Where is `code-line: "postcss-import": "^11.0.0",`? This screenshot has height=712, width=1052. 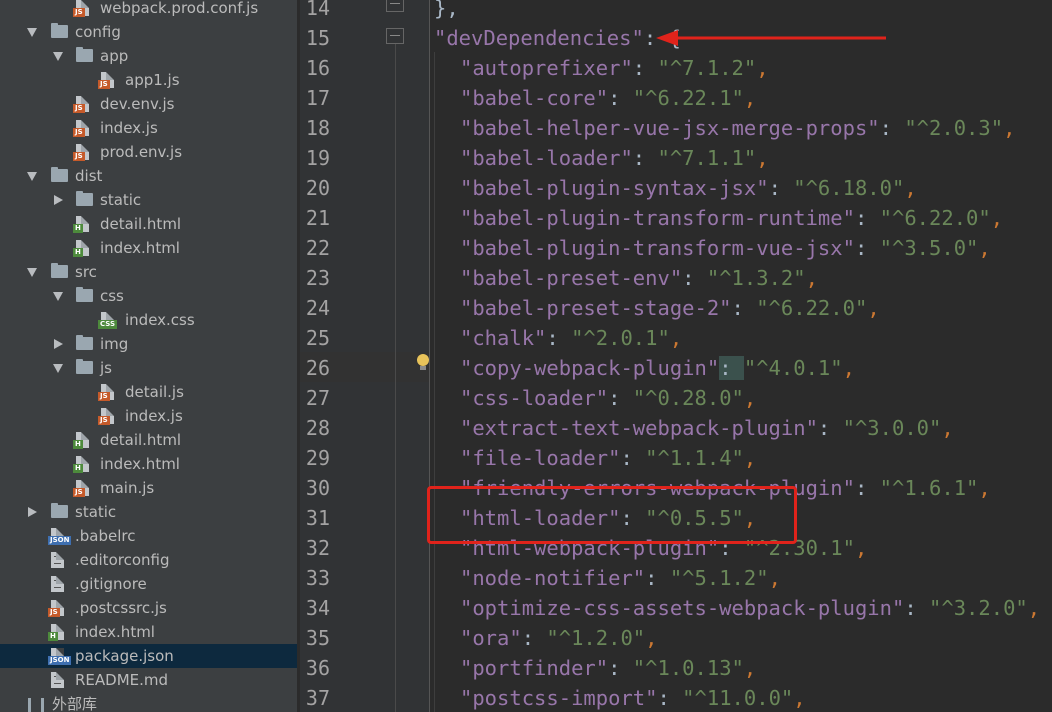 code-line: "postcss-import": "^11.0.0", is located at coordinates (633, 697).